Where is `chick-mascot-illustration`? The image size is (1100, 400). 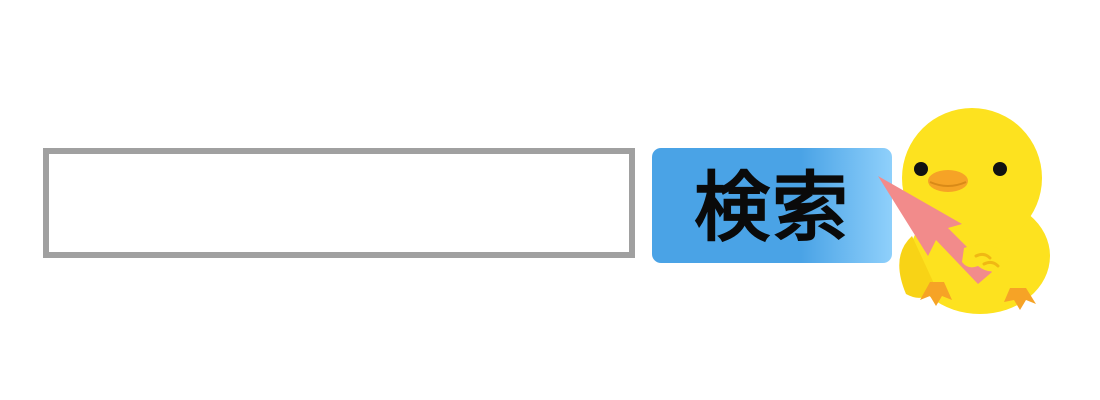
chick-mascot-illustration is located at coordinates (964, 211).